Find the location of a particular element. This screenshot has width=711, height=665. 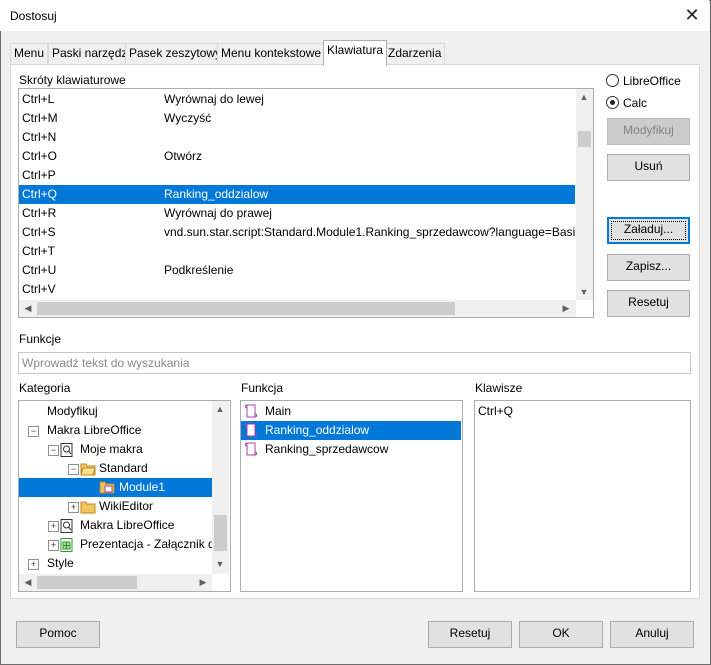

close-icon: ✕ is located at coordinates (692, 15).